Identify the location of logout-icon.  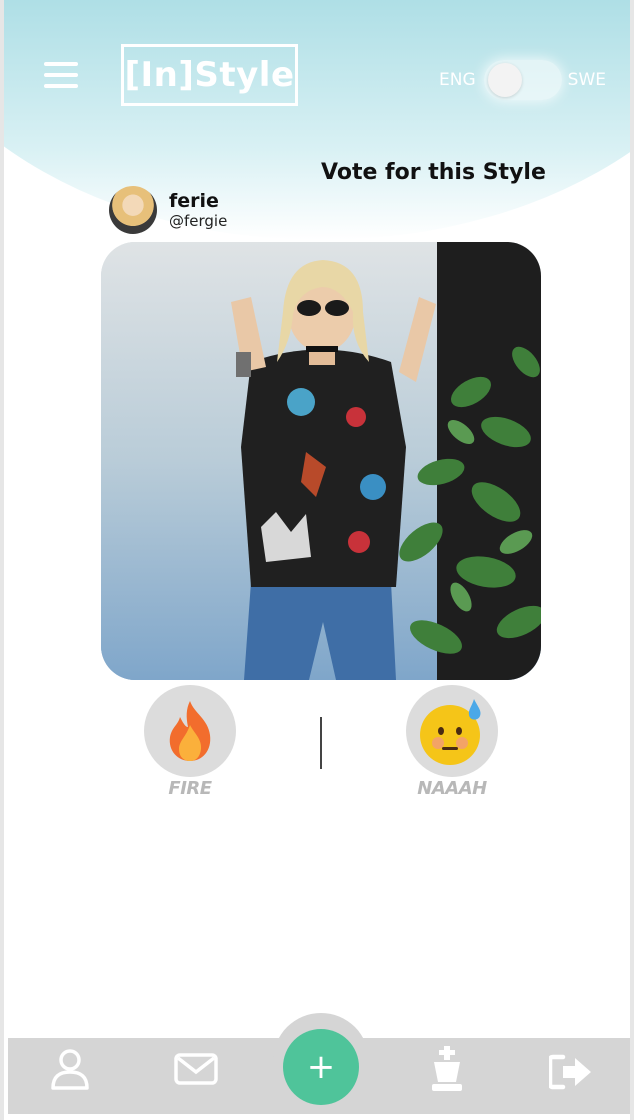
(570, 1074).